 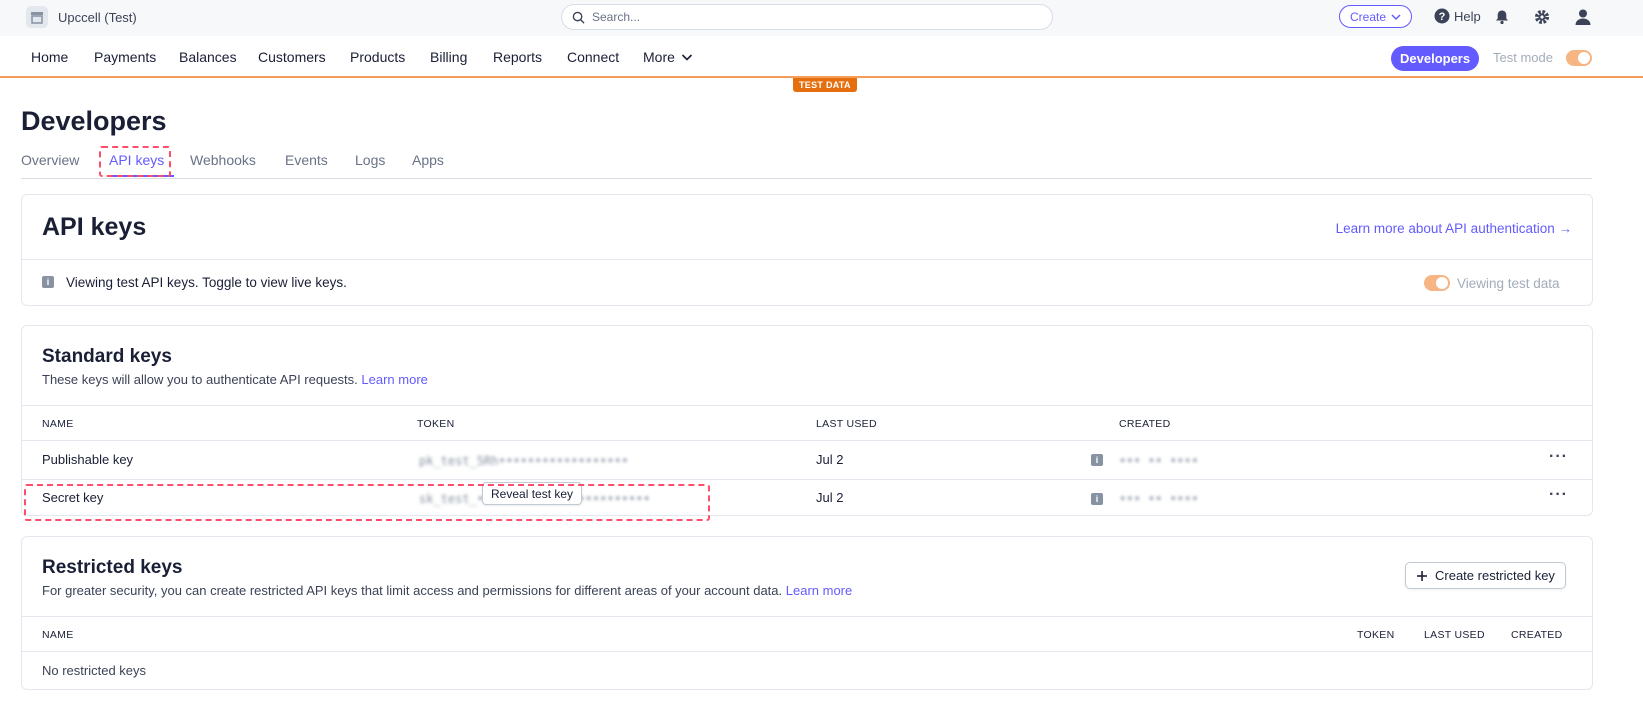 What do you see at coordinates (1159, 461) in the screenshot?
I see `publishable-key-created: ••• •• ••••` at bounding box center [1159, 461].